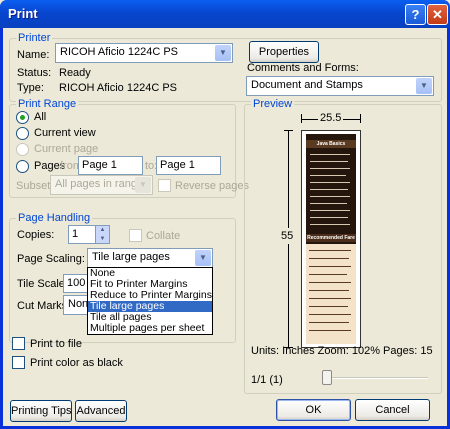 The width and height of the screenshot is (450, 429). What do you see at coordinates (18, 362) in the screenshot?
I see `print-color-black-checkbox` at bounding box center [18, 362].